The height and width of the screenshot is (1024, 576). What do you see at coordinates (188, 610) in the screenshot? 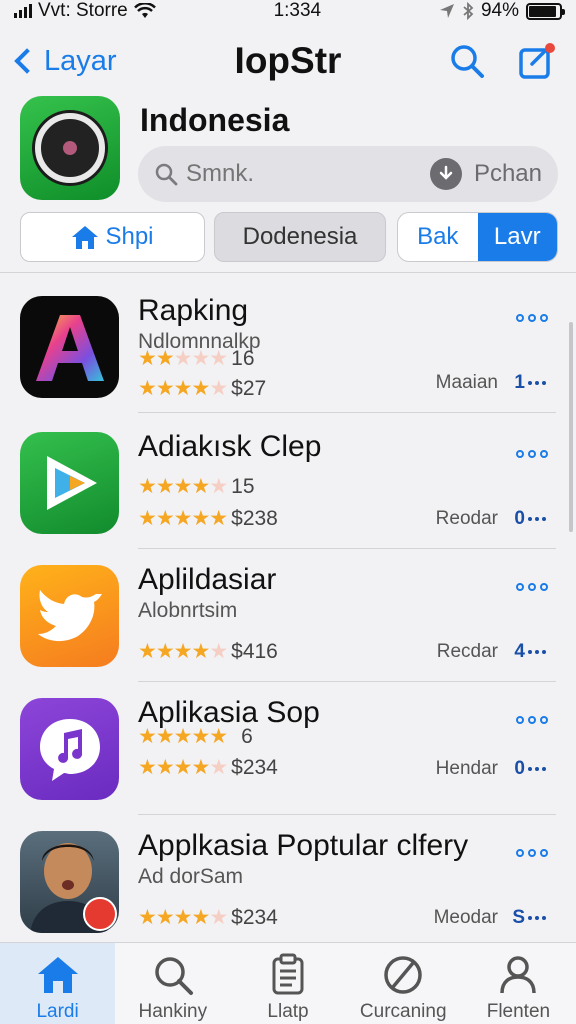
I see `app-subtitle: Alobnrtsim` at bounding box center [188, 610].